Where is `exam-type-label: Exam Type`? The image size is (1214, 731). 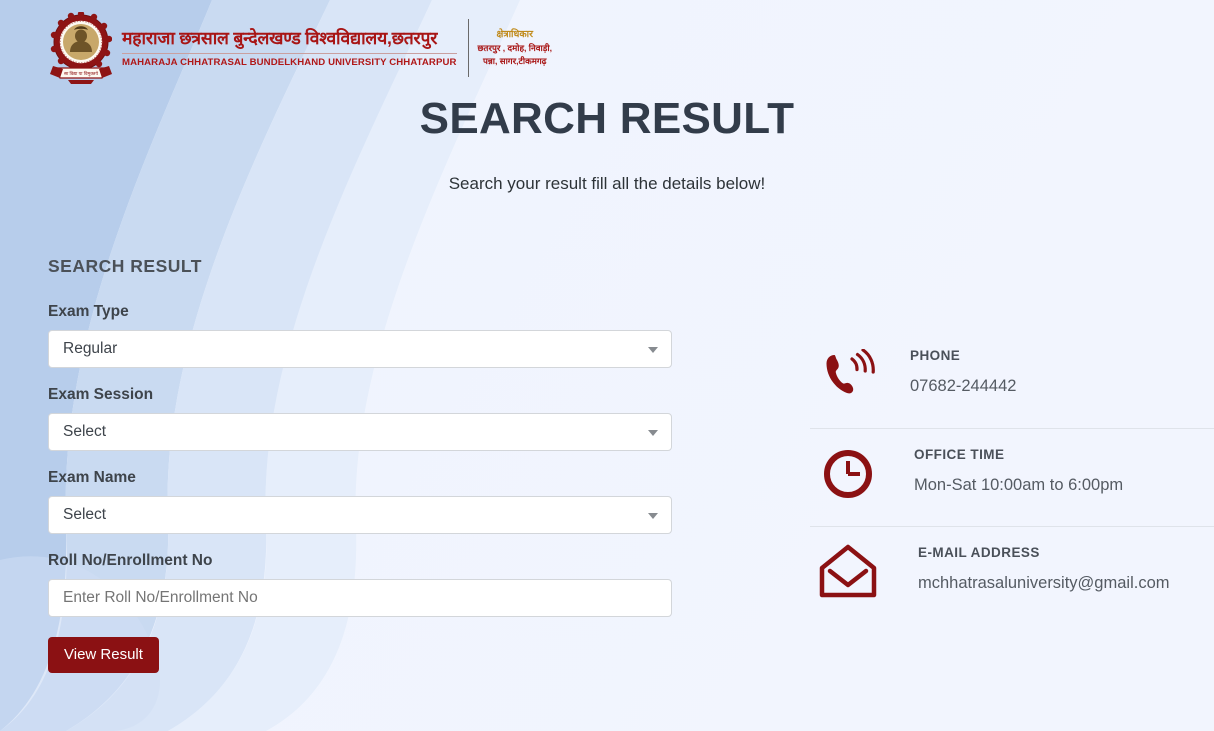
exam-type-label: Exam Type is located at coordinates (88, 311).